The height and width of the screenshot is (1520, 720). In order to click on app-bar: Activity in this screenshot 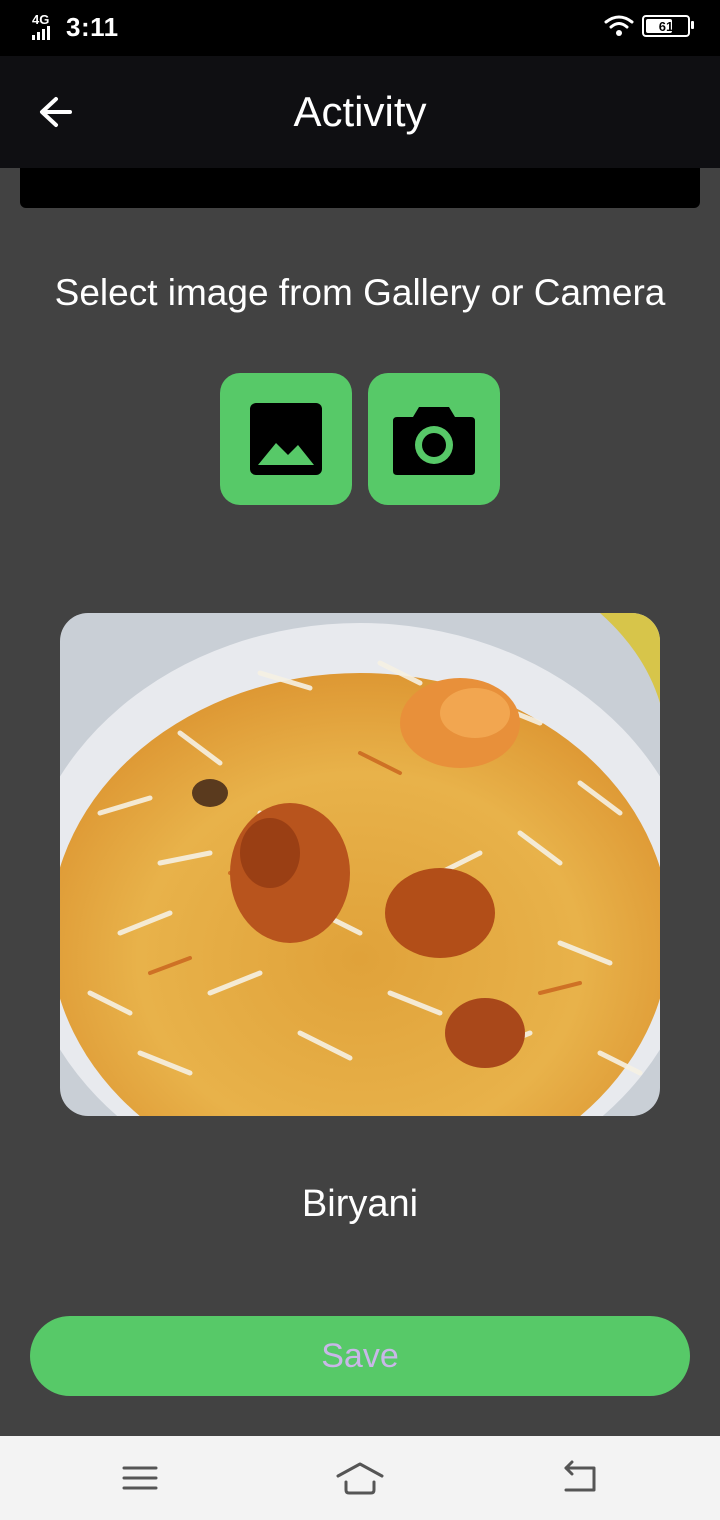, I will do `click(360, 112)`.